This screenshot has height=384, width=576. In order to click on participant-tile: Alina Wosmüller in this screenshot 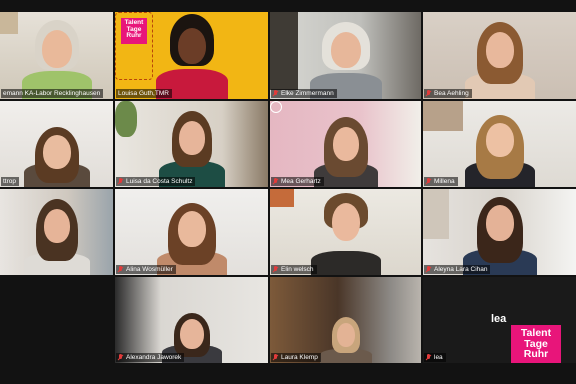, I will do `click(191, 232)`.